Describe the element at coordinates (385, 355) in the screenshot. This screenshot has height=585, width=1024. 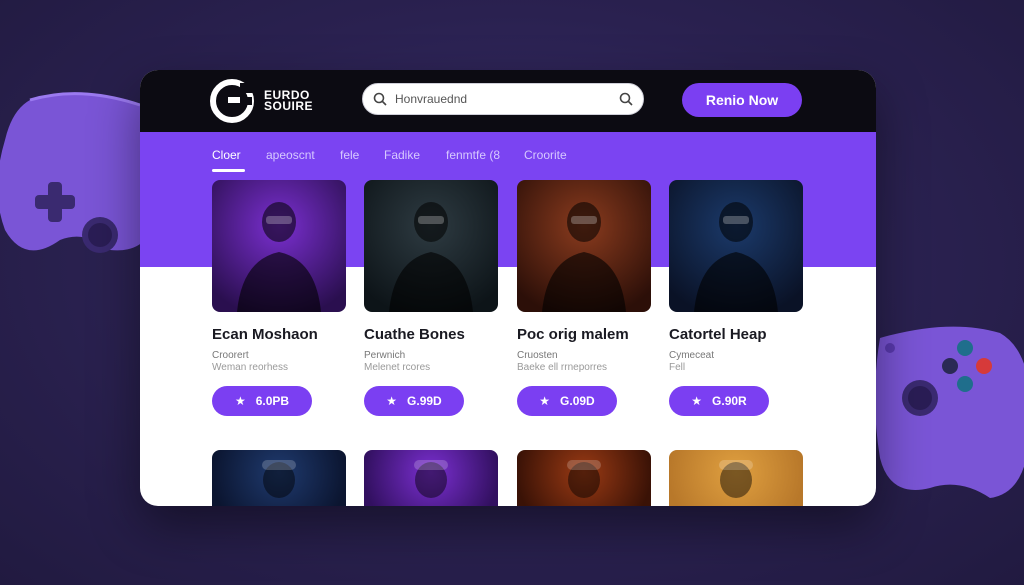
I see `product-category: Perwnich` at that location.